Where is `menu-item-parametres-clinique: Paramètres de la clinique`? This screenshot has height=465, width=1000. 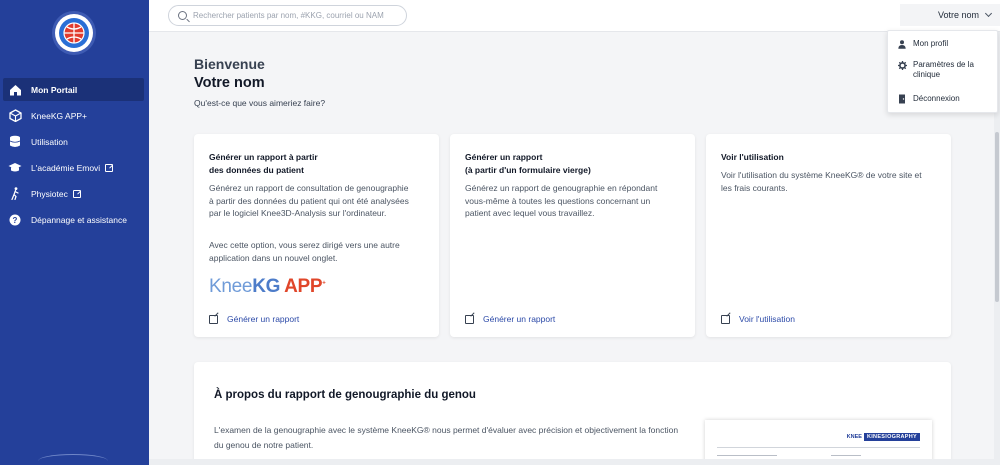
menu-item-parametres-clinique: Paramètres de la clinique is located at coordinates (945, 70).